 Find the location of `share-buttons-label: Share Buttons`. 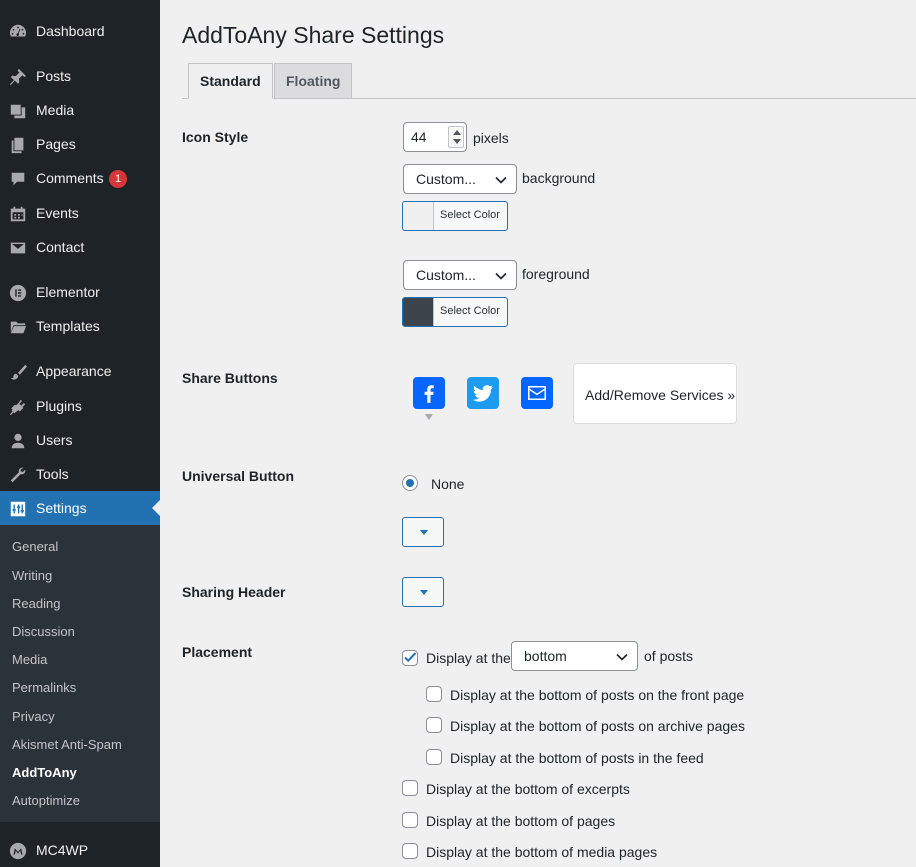

share-buttons-label: Share Buttons is located at coordinates (230, 378).